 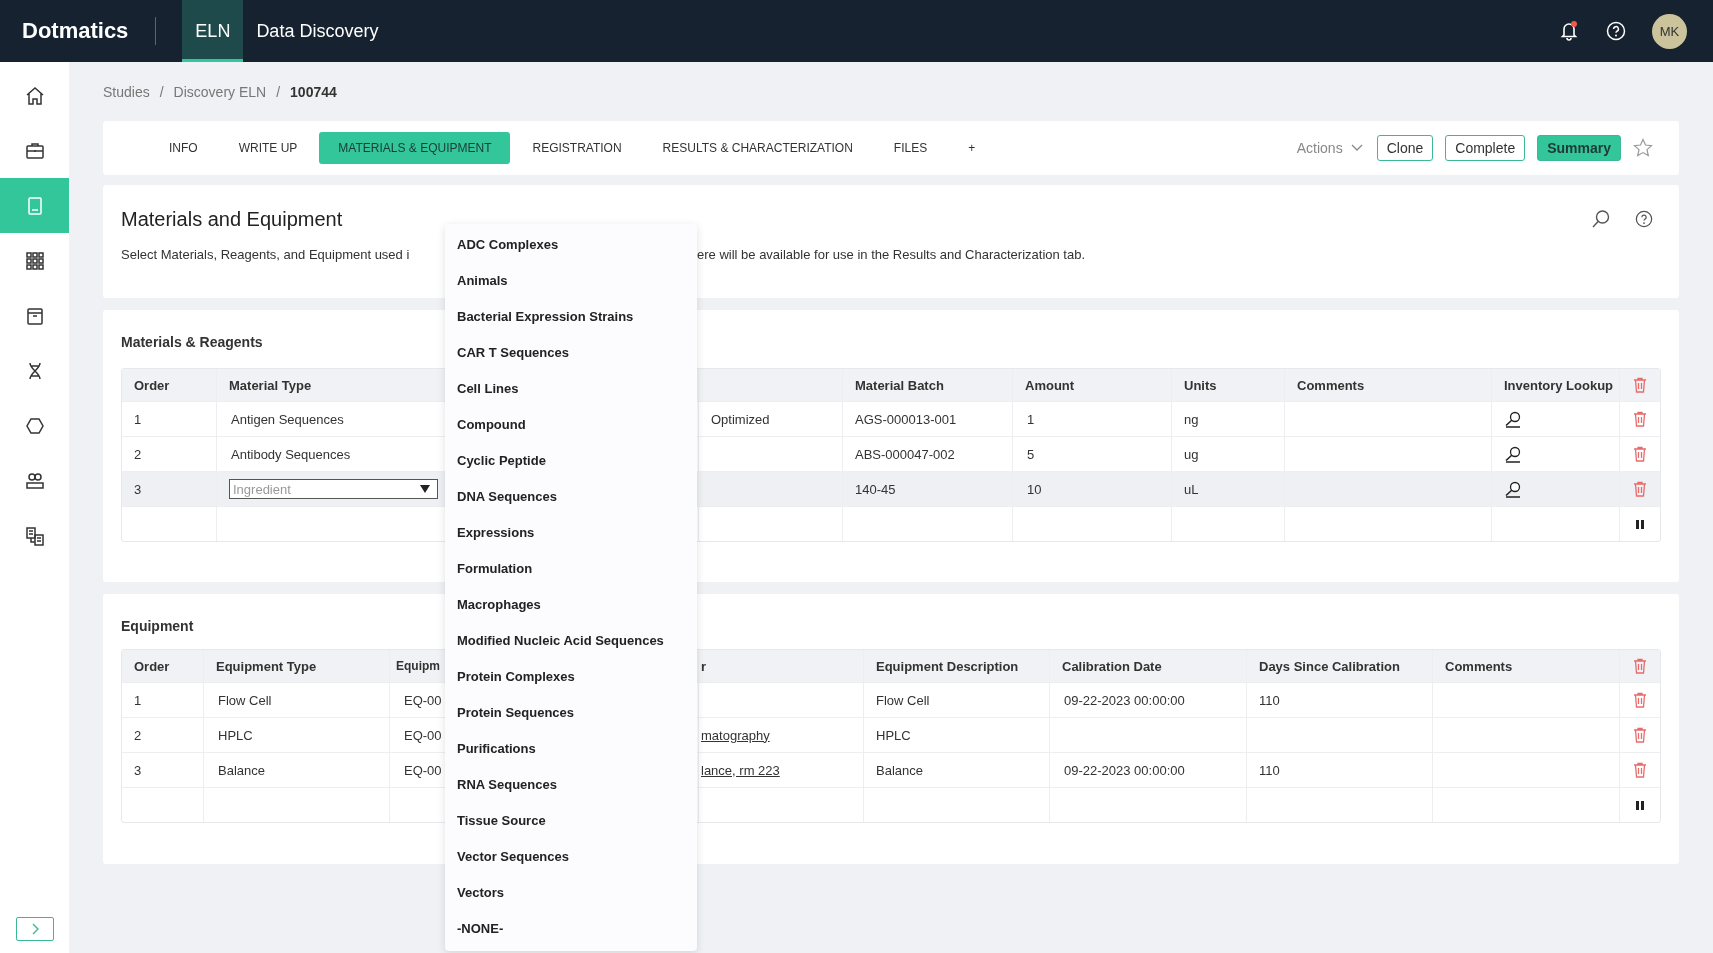 What do you see at coordinates (1405, 148) in the screenshot?
I see `action-button: Clone` at bounding box center [1405, 148].